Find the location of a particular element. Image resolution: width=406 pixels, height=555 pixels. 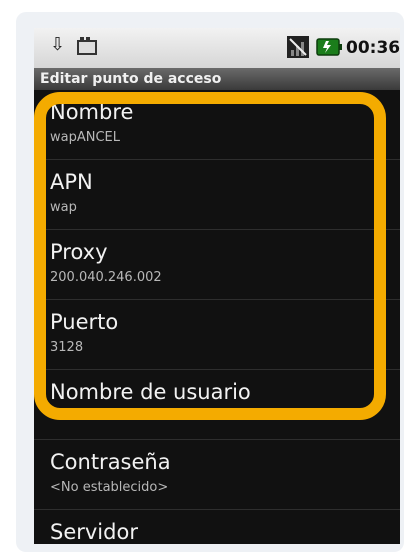

setting-value: wap is located at coordinates (63, 207).